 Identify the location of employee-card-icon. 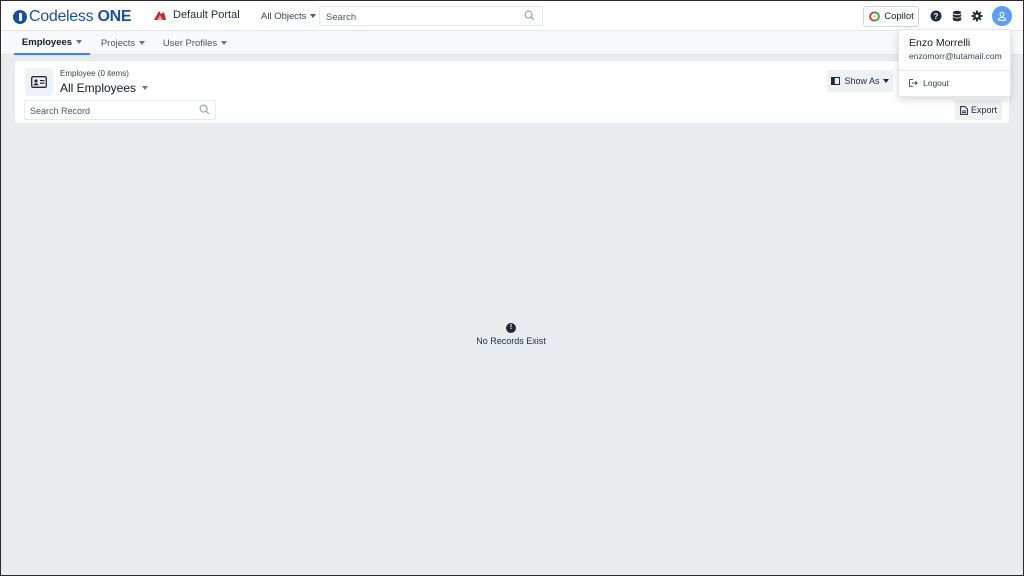
(39, 82).